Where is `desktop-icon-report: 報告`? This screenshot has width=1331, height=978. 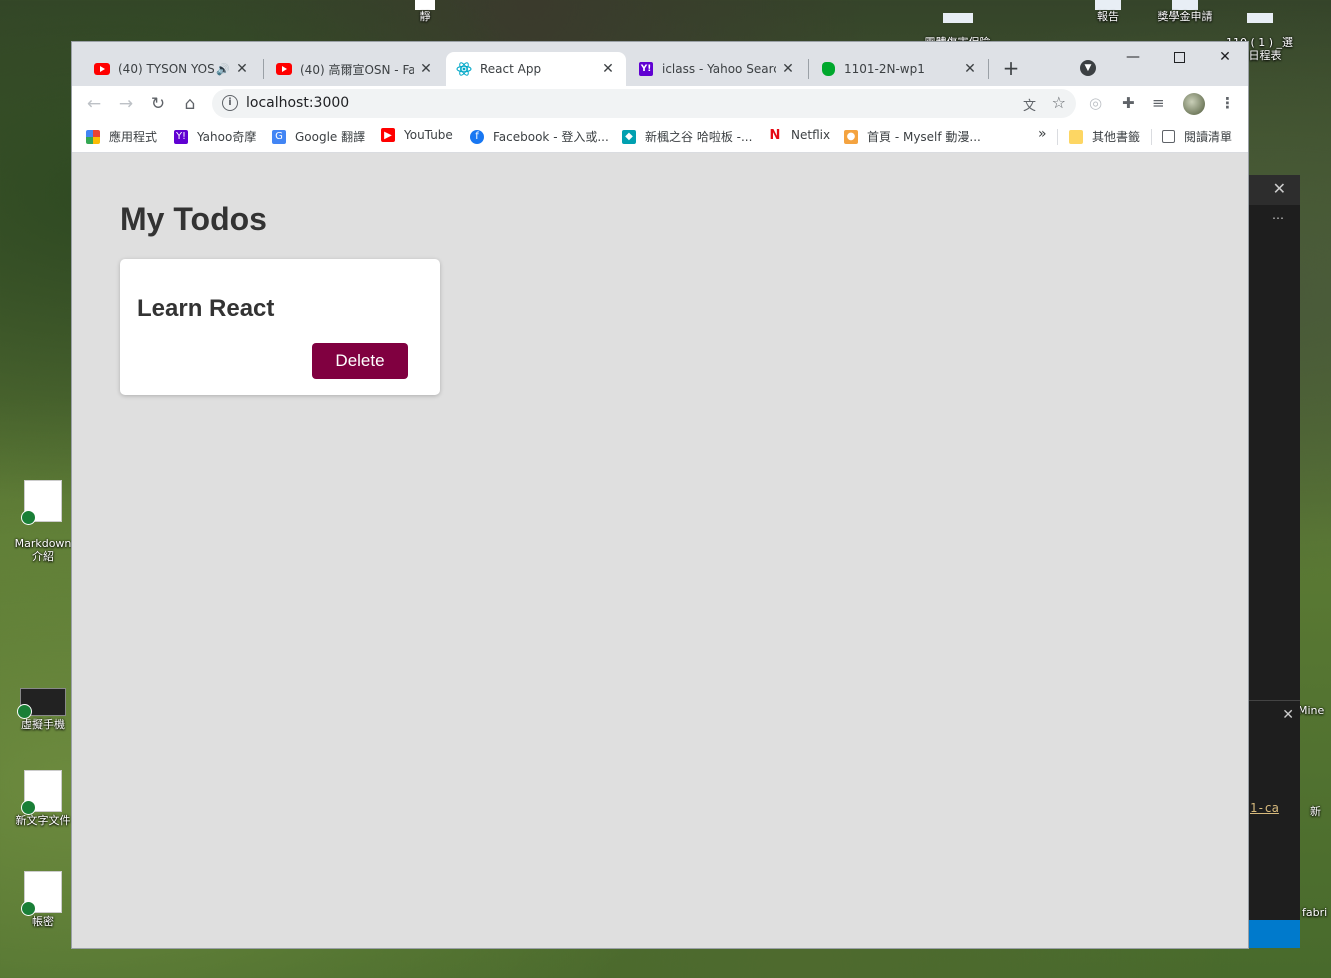
desktop-icon-report: 報告 is located at coordinates (1108, 11).